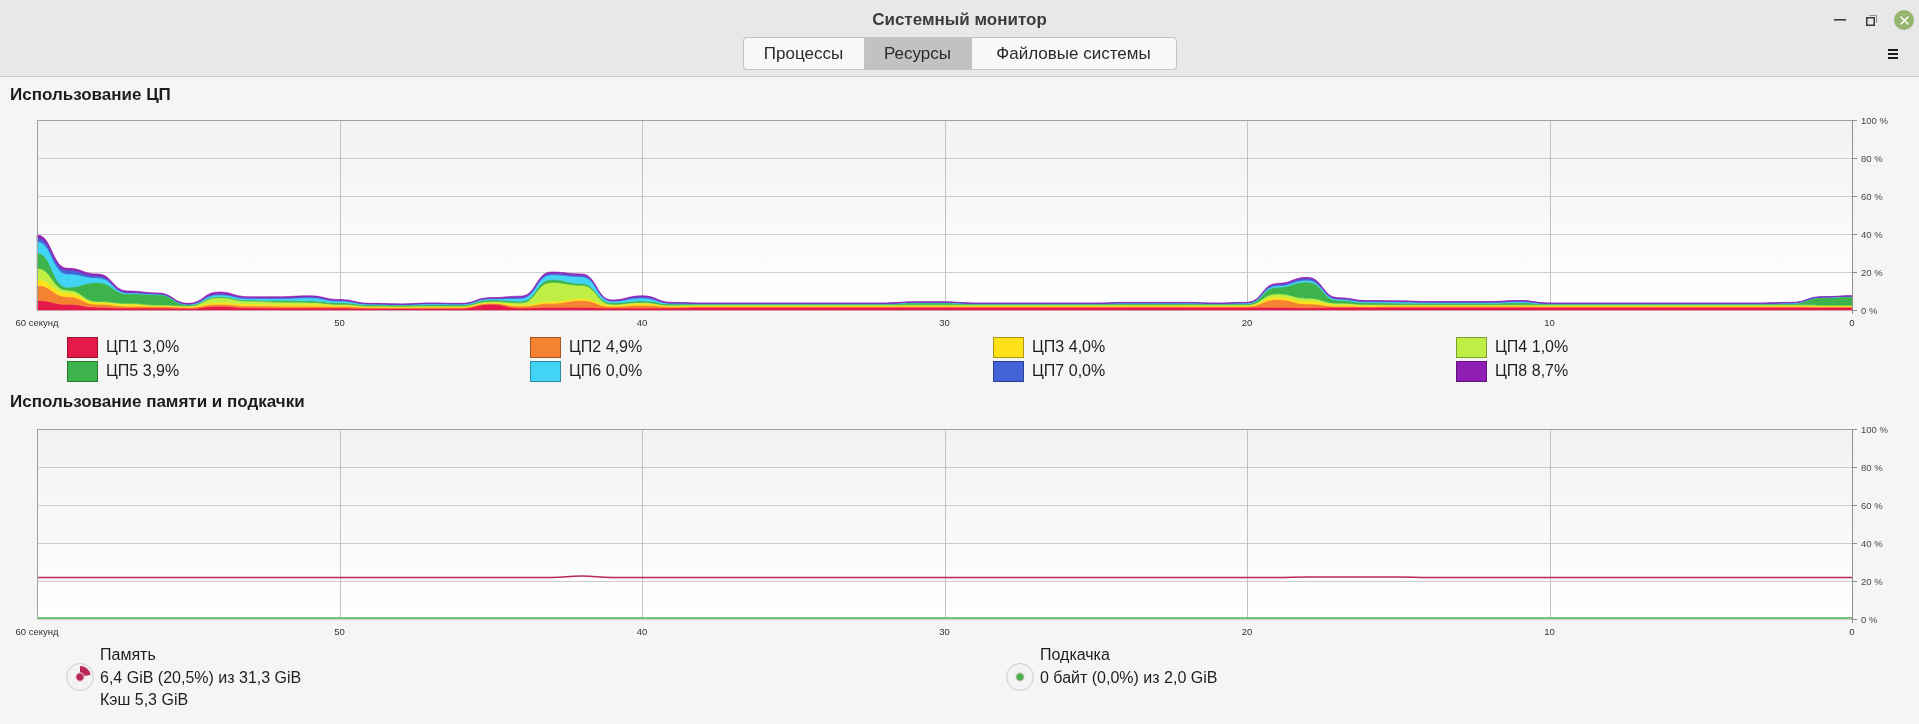  Describe the element at coordinates (1550, 347) in the screenshot. I see `legend-value: 1,0%` at that location.